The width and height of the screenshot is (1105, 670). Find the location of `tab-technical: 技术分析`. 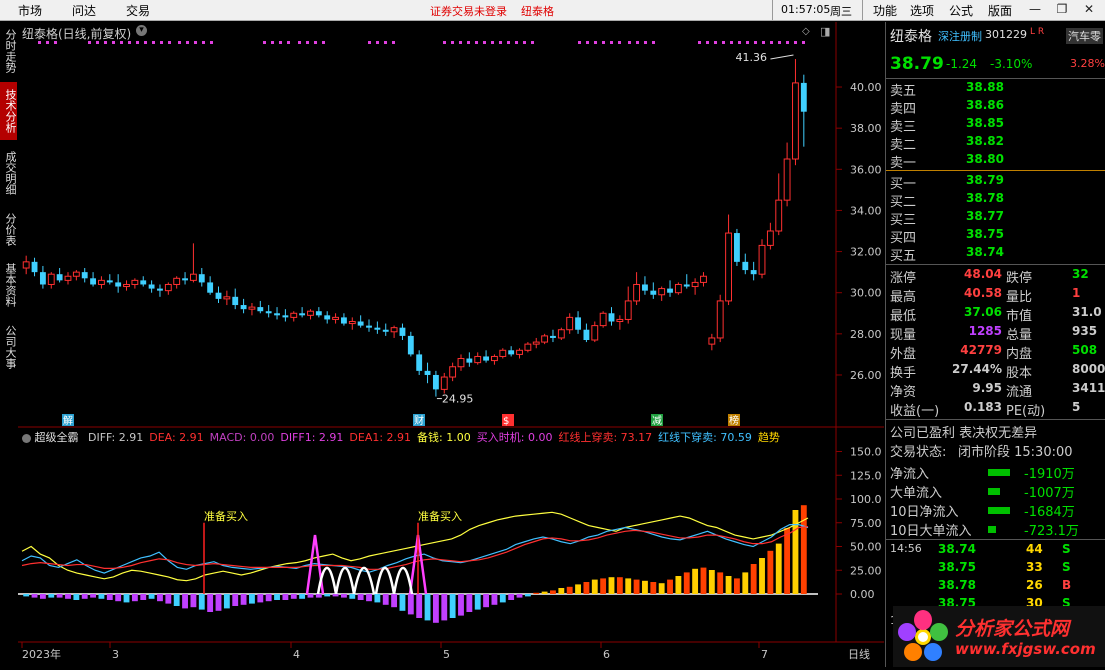

tab-technical: 技术分析 is located at coordinates (8, 111).